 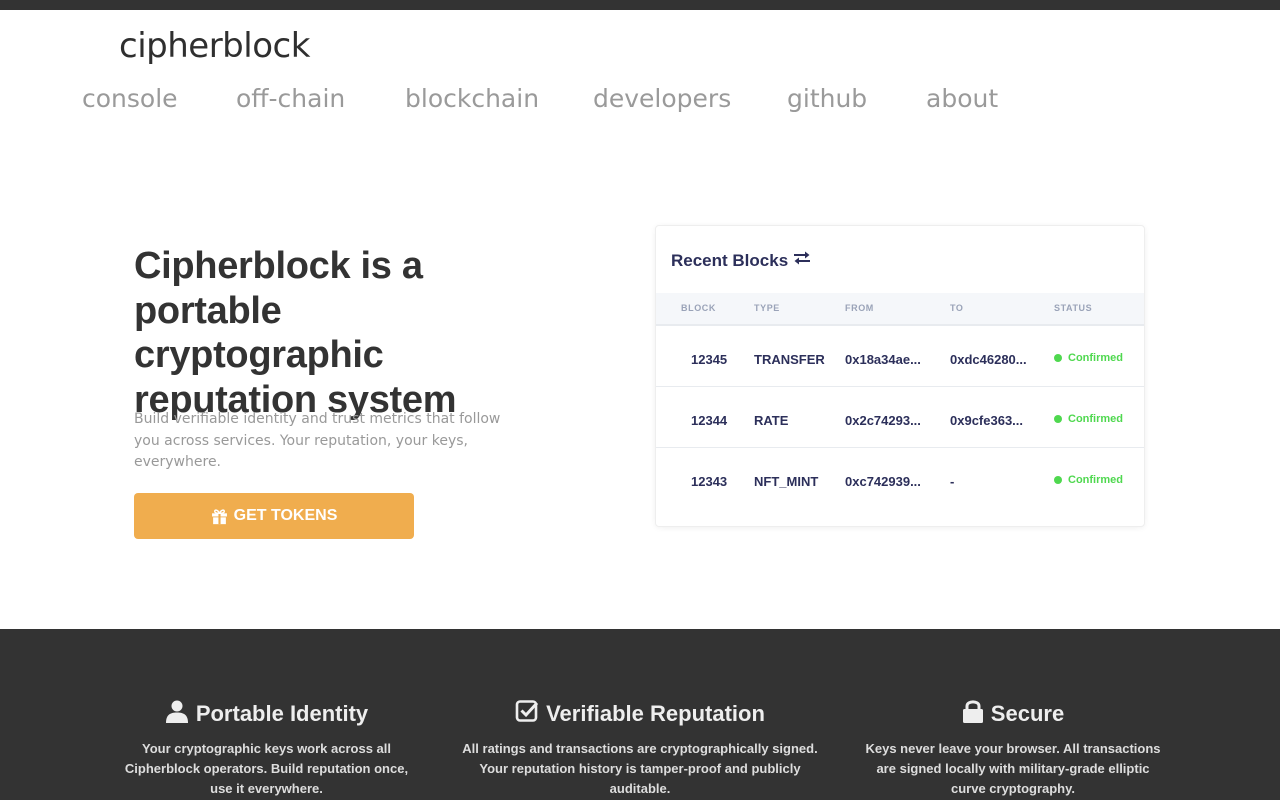 I want to click on table-header: BLOCK TYPE FROM TO STATUS, so click(x=900, y=309).